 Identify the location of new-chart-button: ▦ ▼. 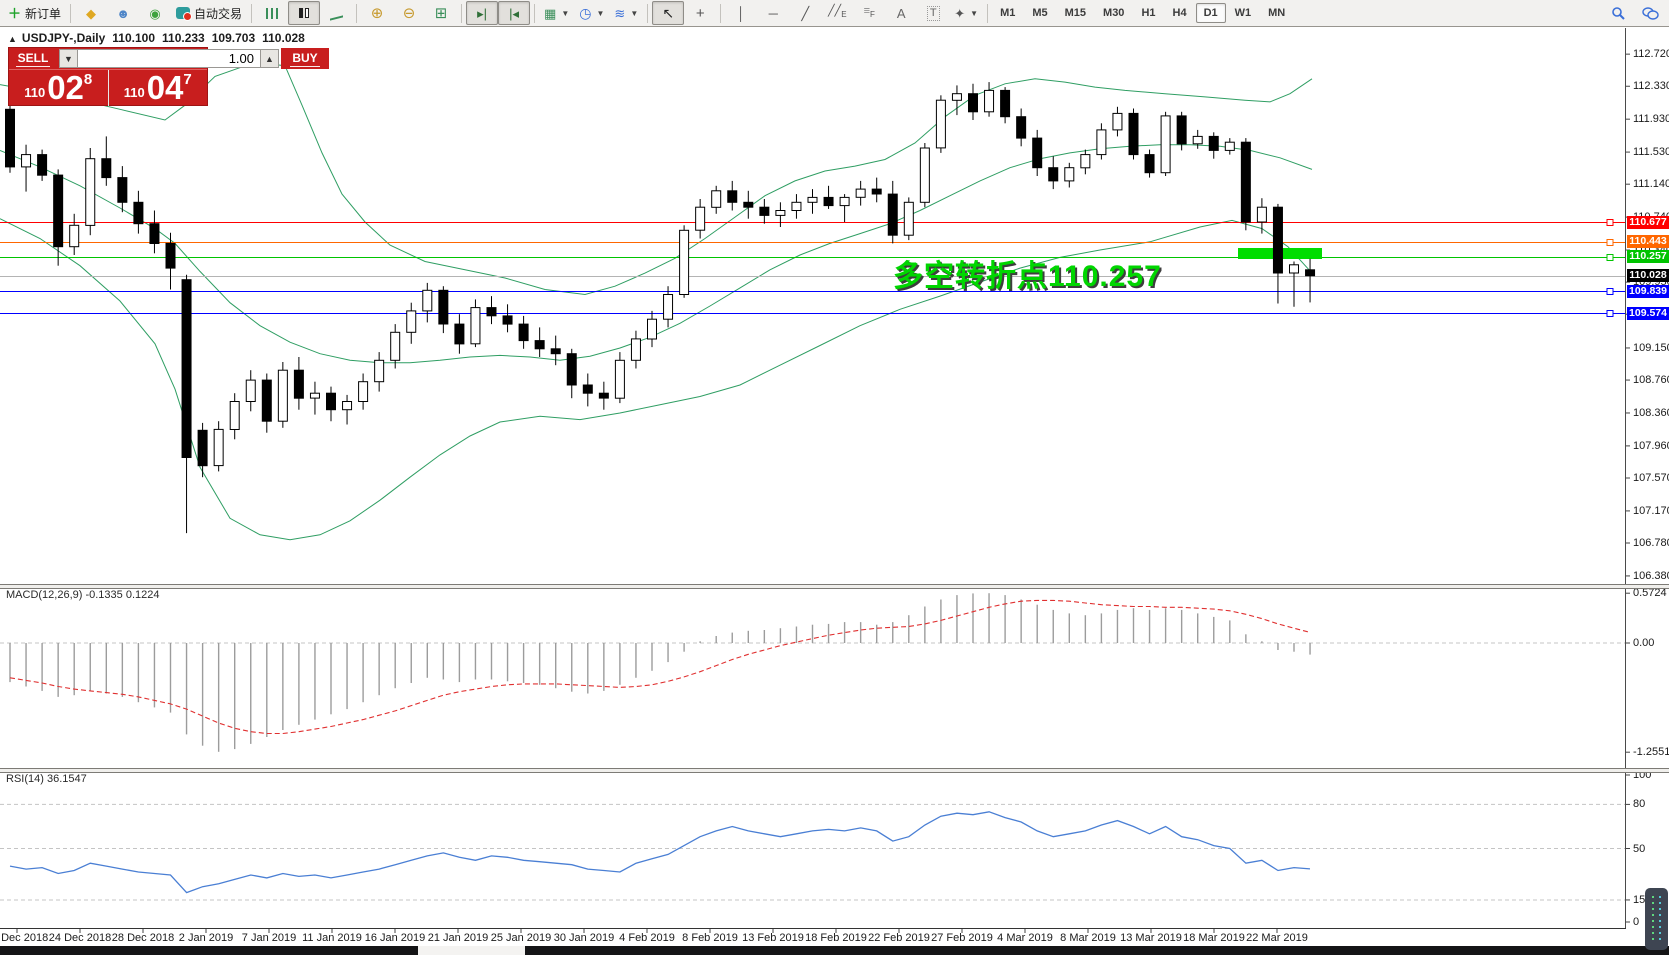
(556, 13).